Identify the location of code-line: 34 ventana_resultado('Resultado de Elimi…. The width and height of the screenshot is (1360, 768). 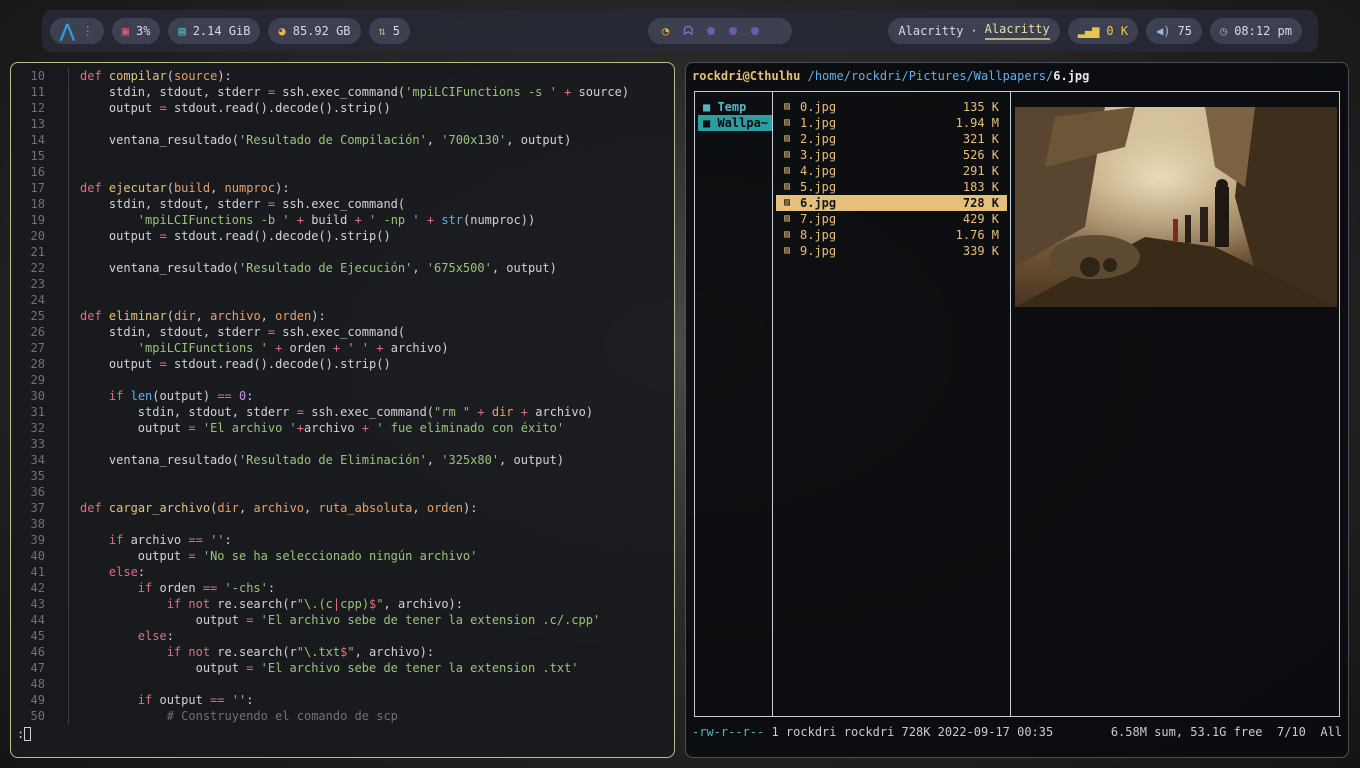
(342, 460).